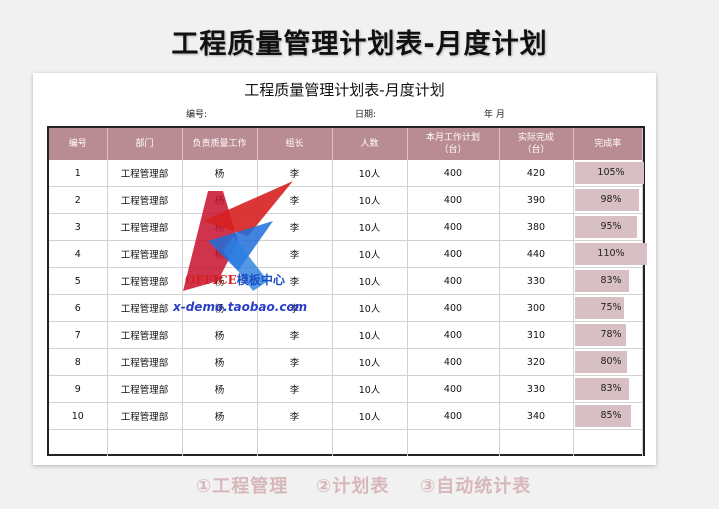 Image resolution: width=719 pixels, height=509 pixels. I want to click on cell-id: 6, so click(78, 308).